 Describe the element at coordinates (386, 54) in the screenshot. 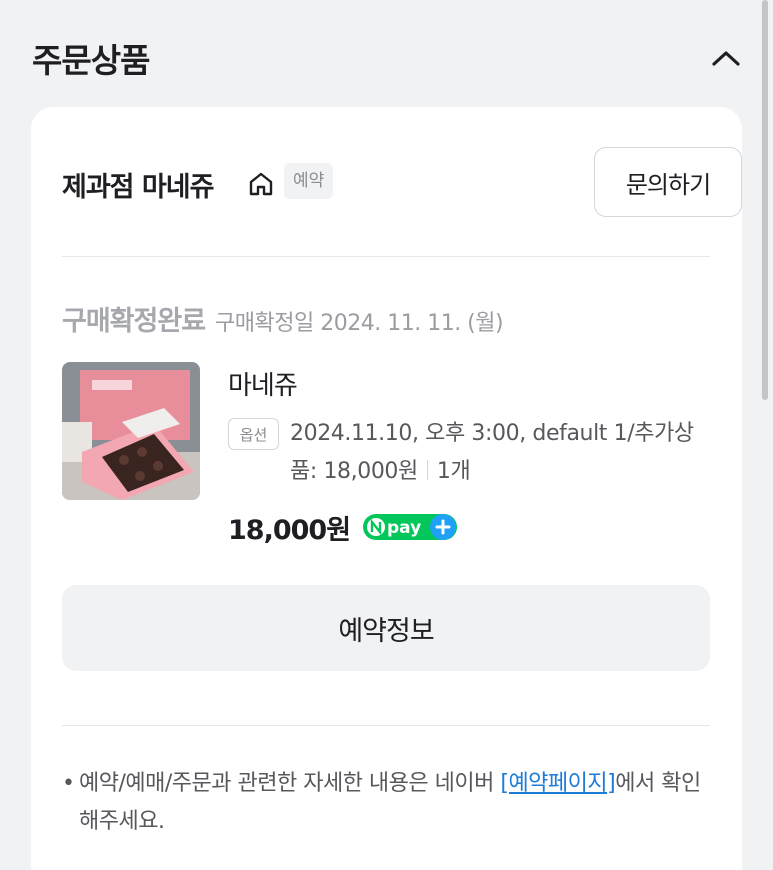

I see `section-header: 주문상품` at that location.